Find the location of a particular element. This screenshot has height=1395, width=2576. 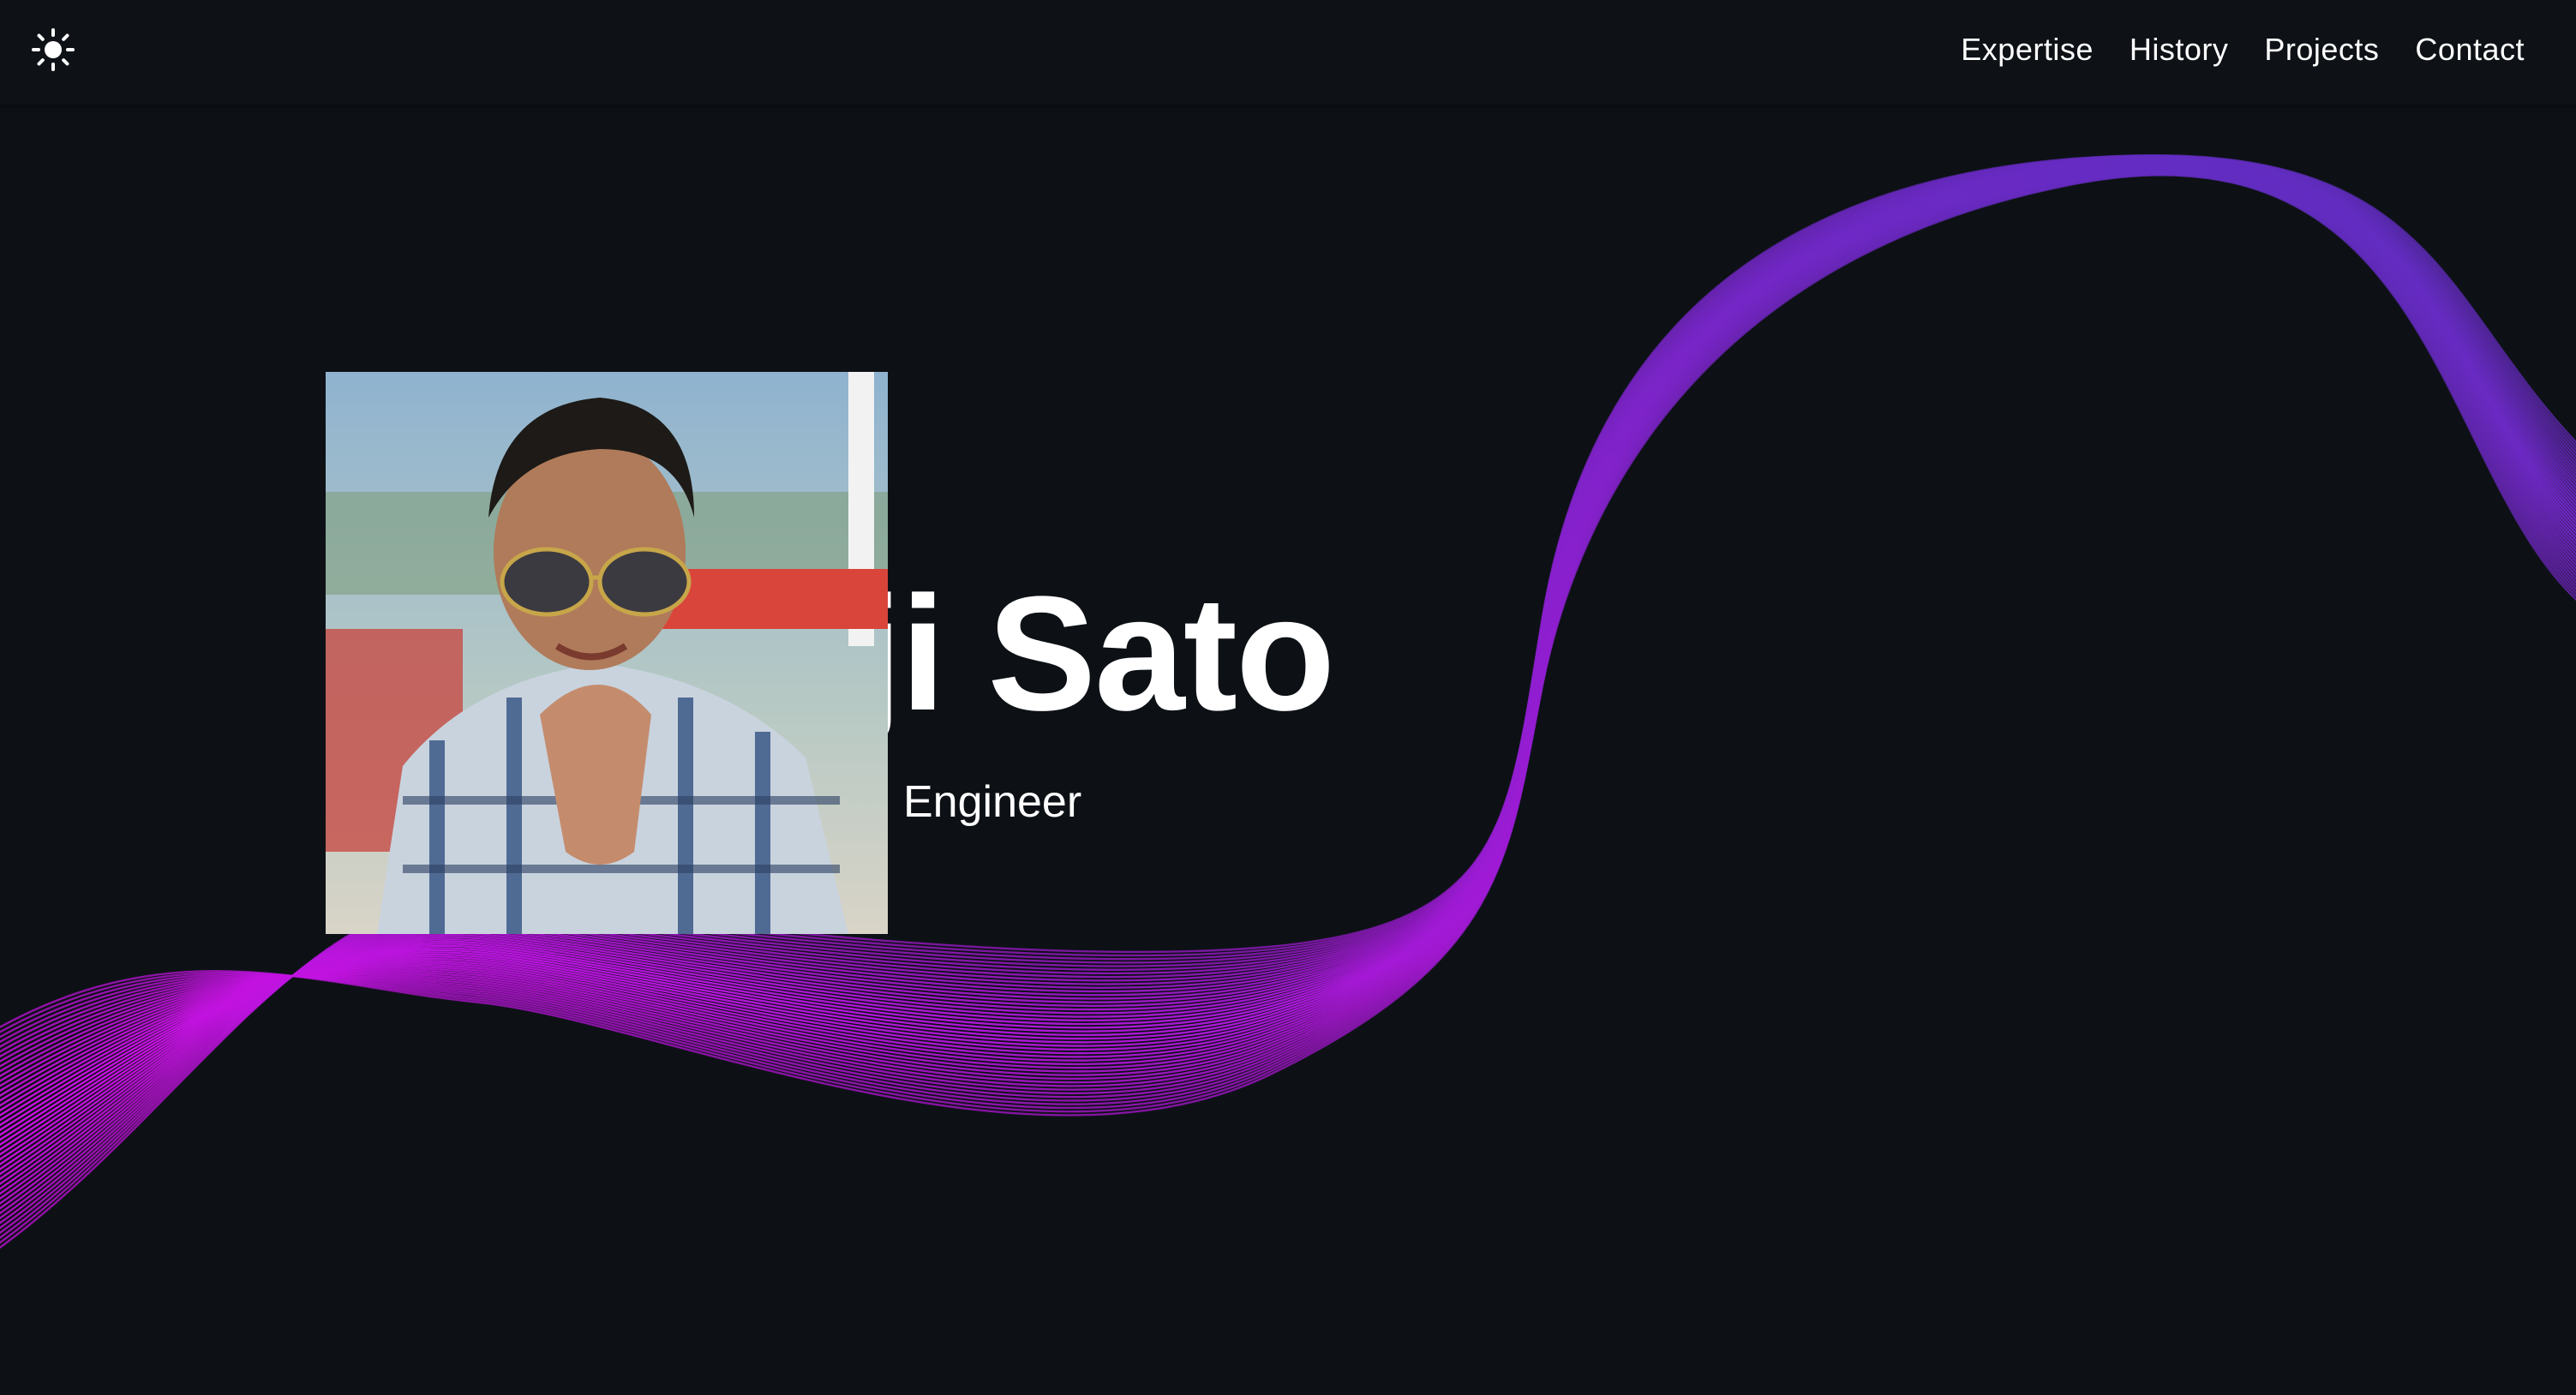

top-navigation-bar: Expertise History Projects Contact is located at coordinates (1288, 52).